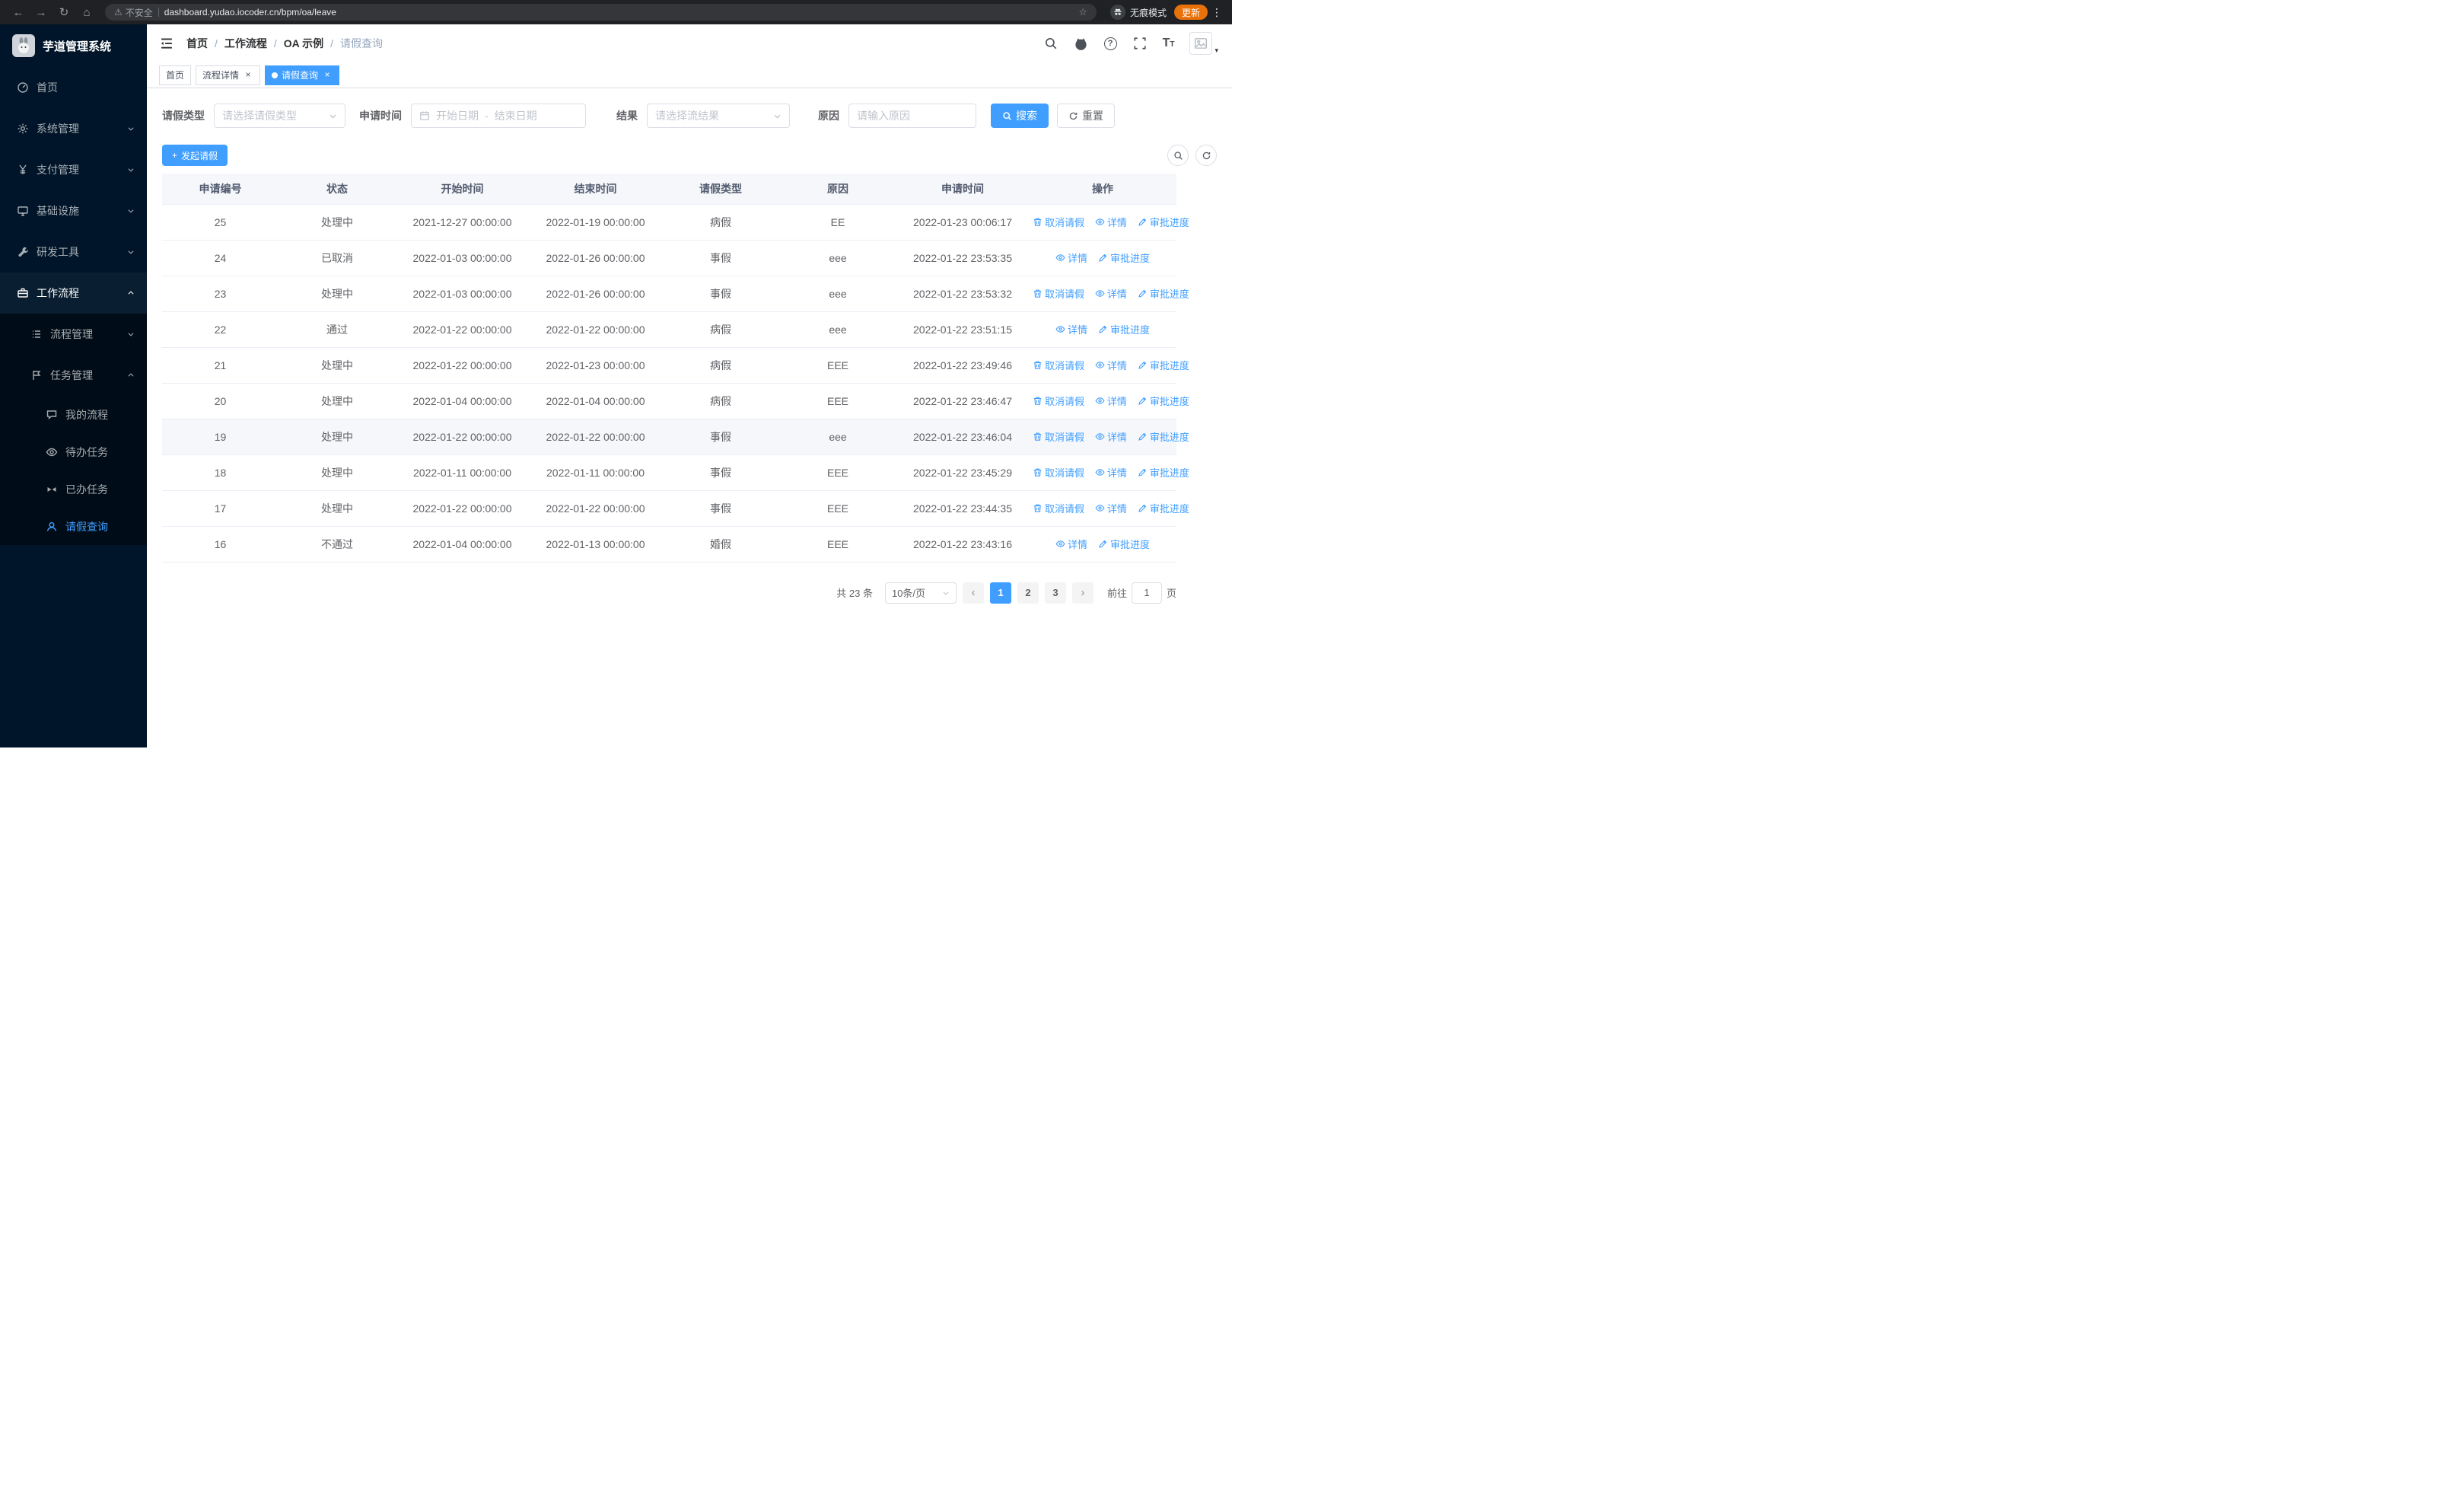 The width and height of the screenshot is (2464, 1495). Describe the element at coordinates (41, 13) in the screenshot. I see `browser-forward-button: →` at that location.